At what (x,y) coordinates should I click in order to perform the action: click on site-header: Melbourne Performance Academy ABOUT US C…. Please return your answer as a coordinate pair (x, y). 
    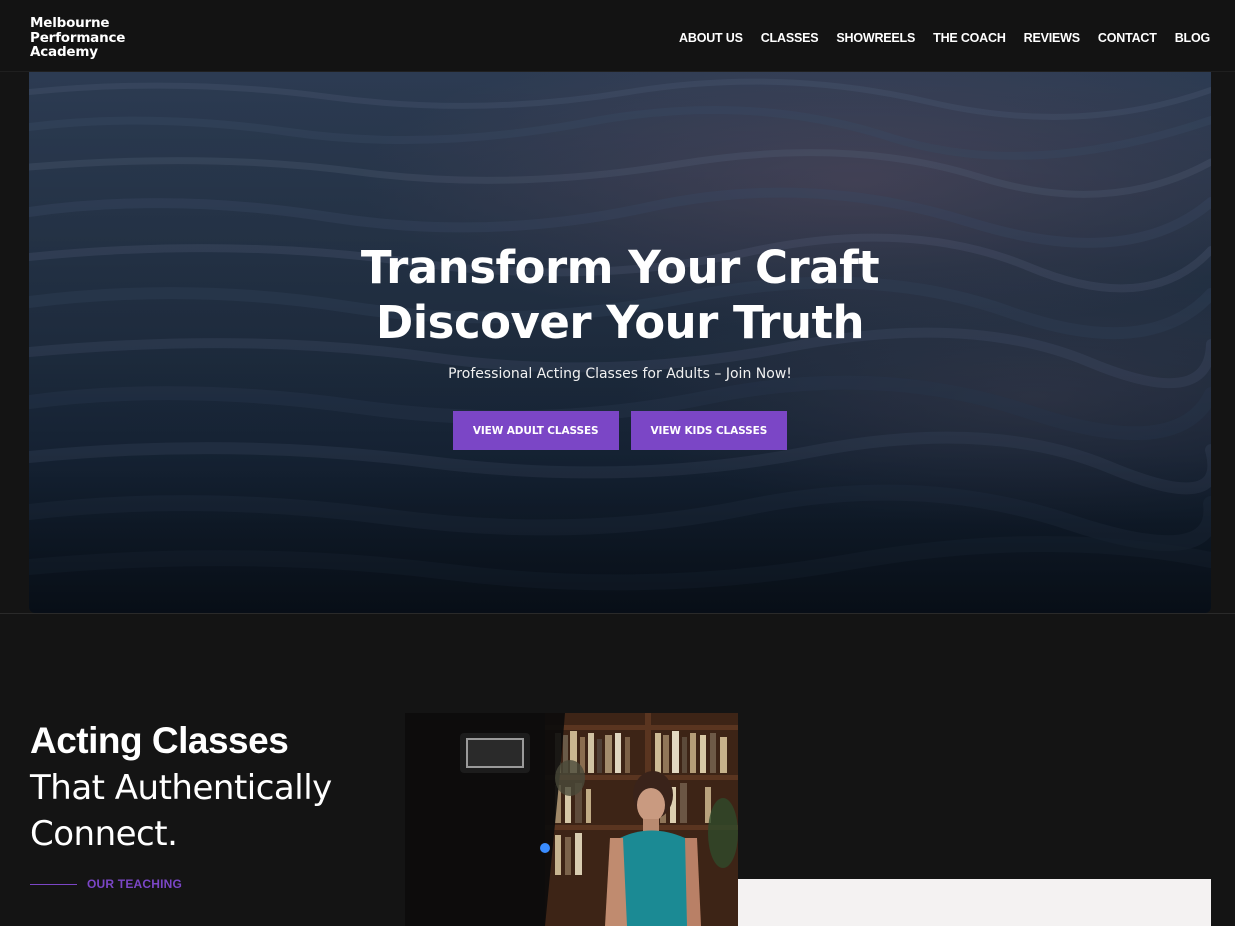
    Looking at the image, I should click on (617, 36).